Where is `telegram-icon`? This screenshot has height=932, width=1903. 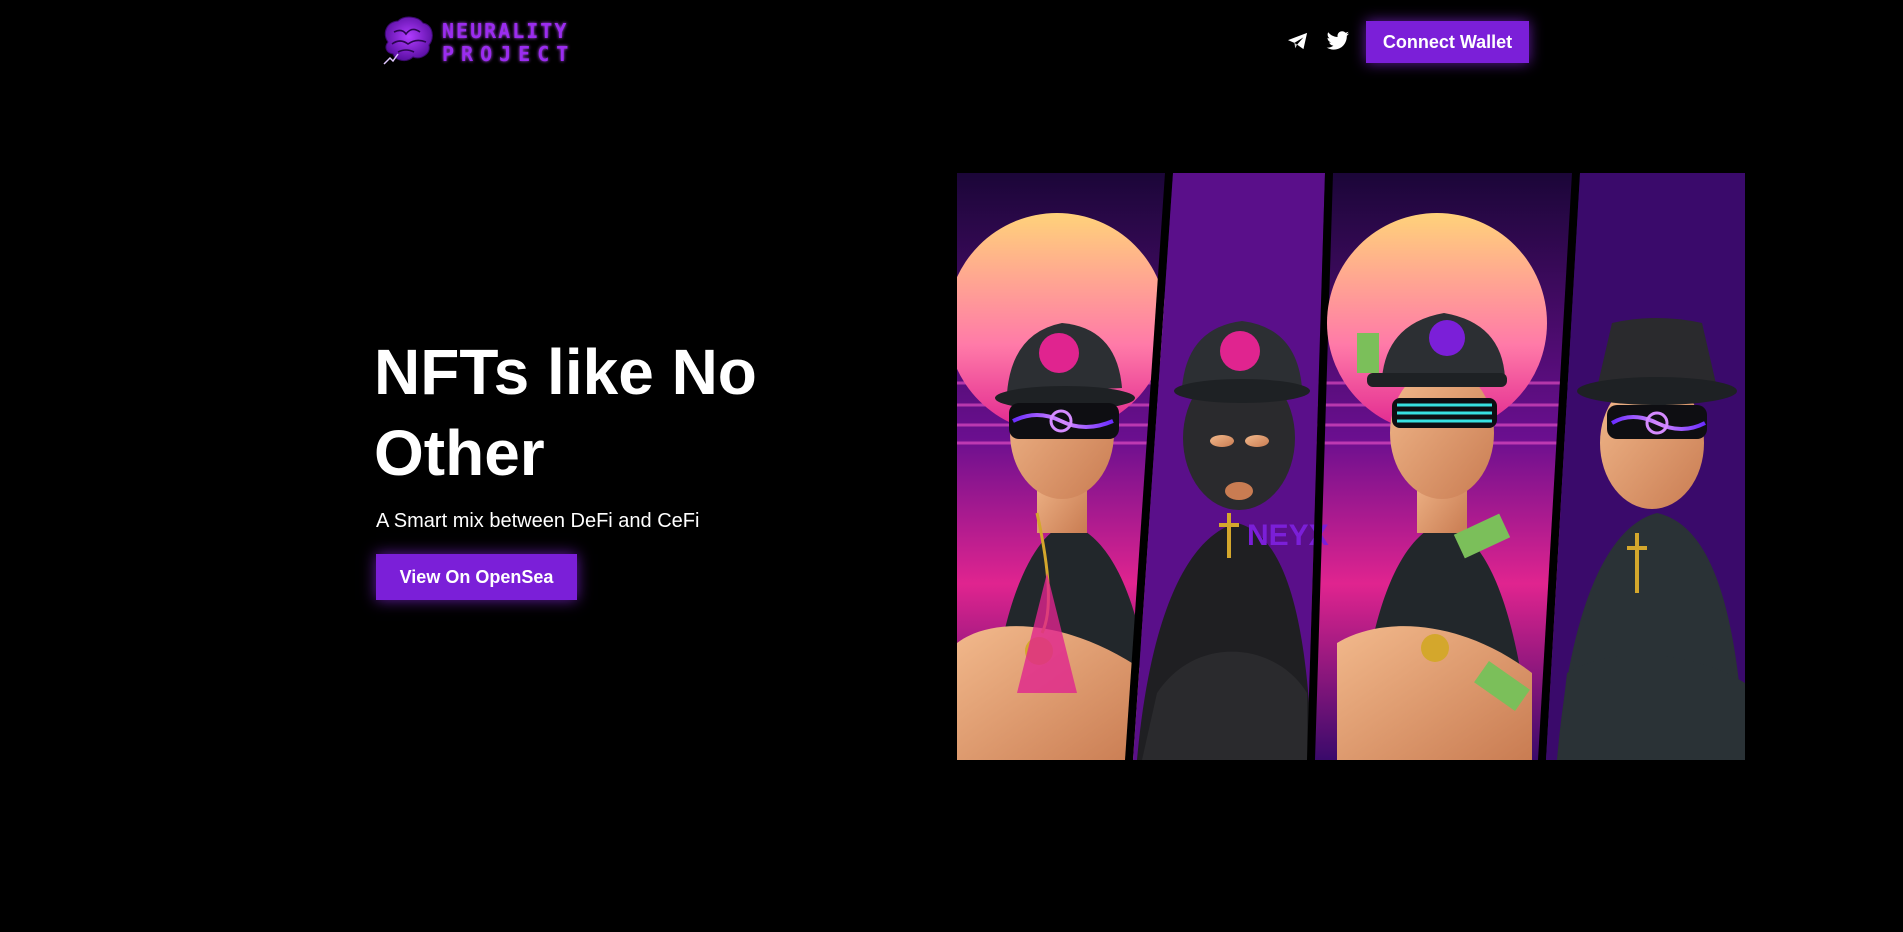
telegram-icon is located at coordinates (1298, 41).